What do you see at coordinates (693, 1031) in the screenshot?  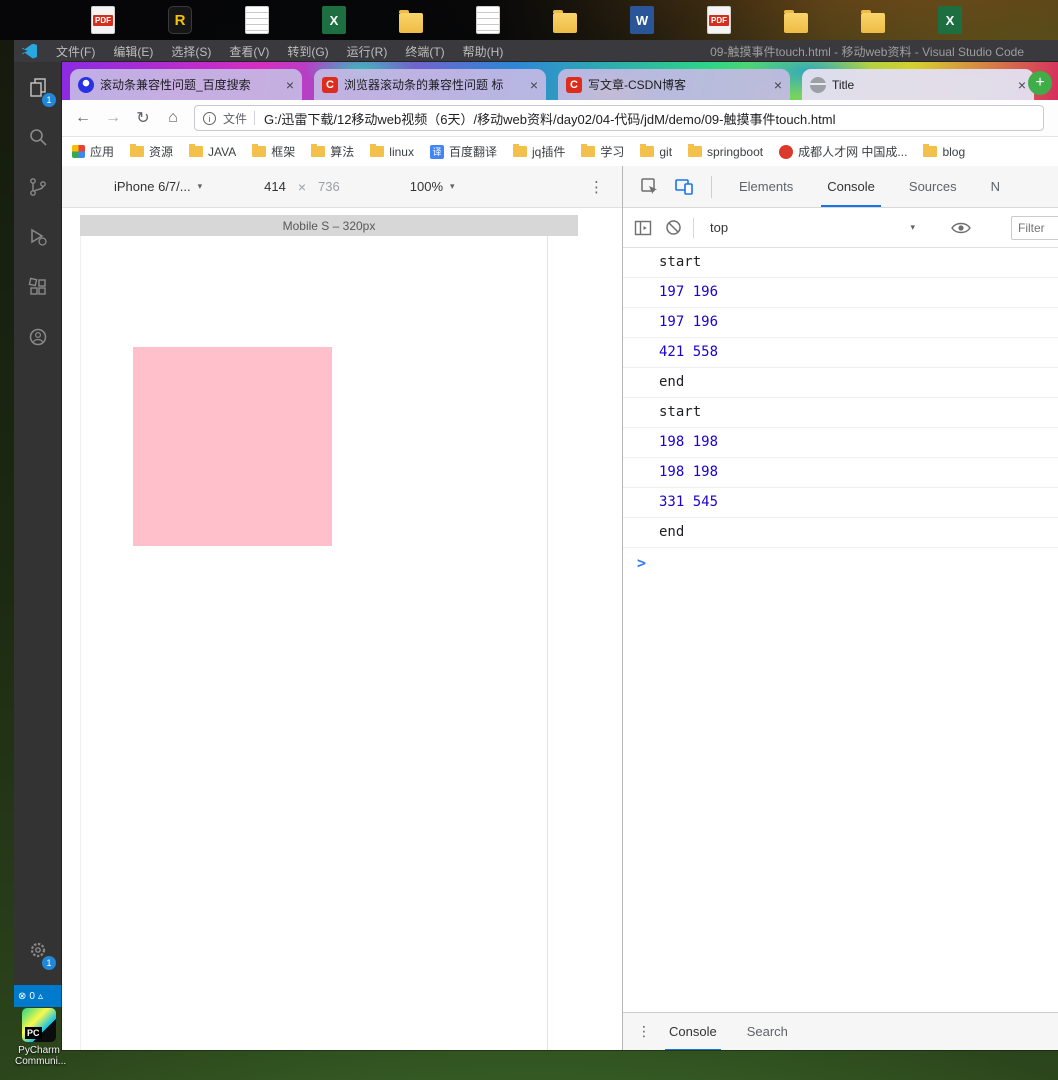 I see `drawer-tab-console: Console` at bounding box center [693, 1031].